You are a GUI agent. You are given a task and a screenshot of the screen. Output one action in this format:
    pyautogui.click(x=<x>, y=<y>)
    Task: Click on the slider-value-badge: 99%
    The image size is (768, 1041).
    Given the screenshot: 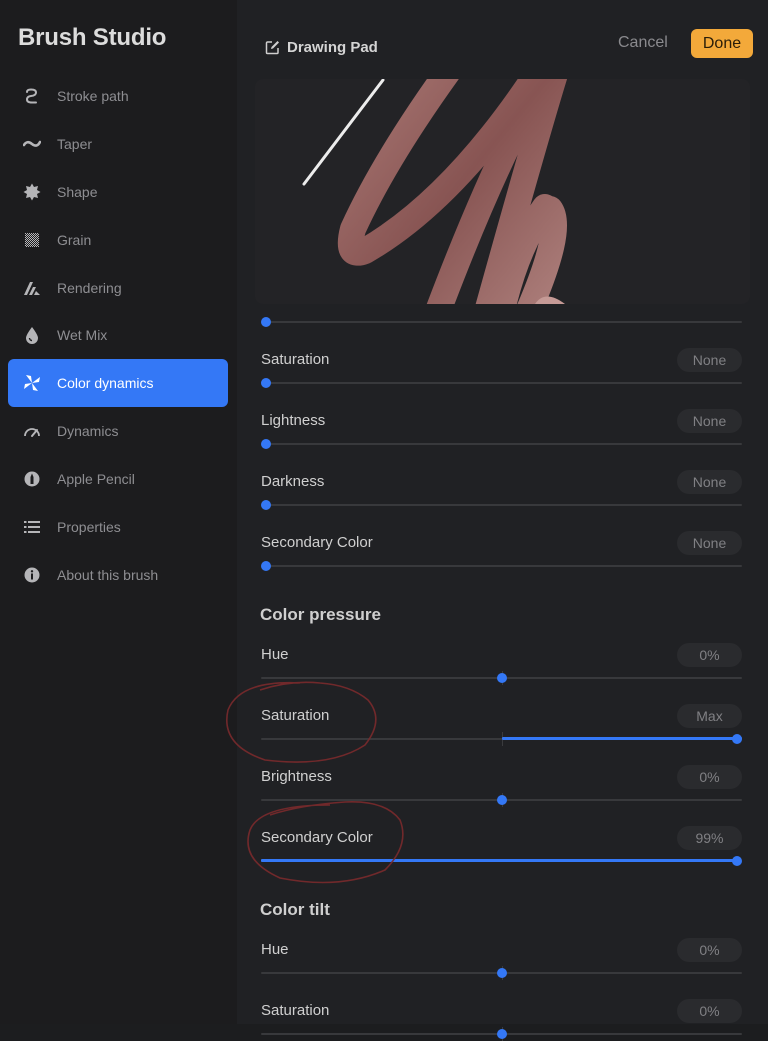 What is the action you would take?
    pyautogui.click(x=709, y=837)
    